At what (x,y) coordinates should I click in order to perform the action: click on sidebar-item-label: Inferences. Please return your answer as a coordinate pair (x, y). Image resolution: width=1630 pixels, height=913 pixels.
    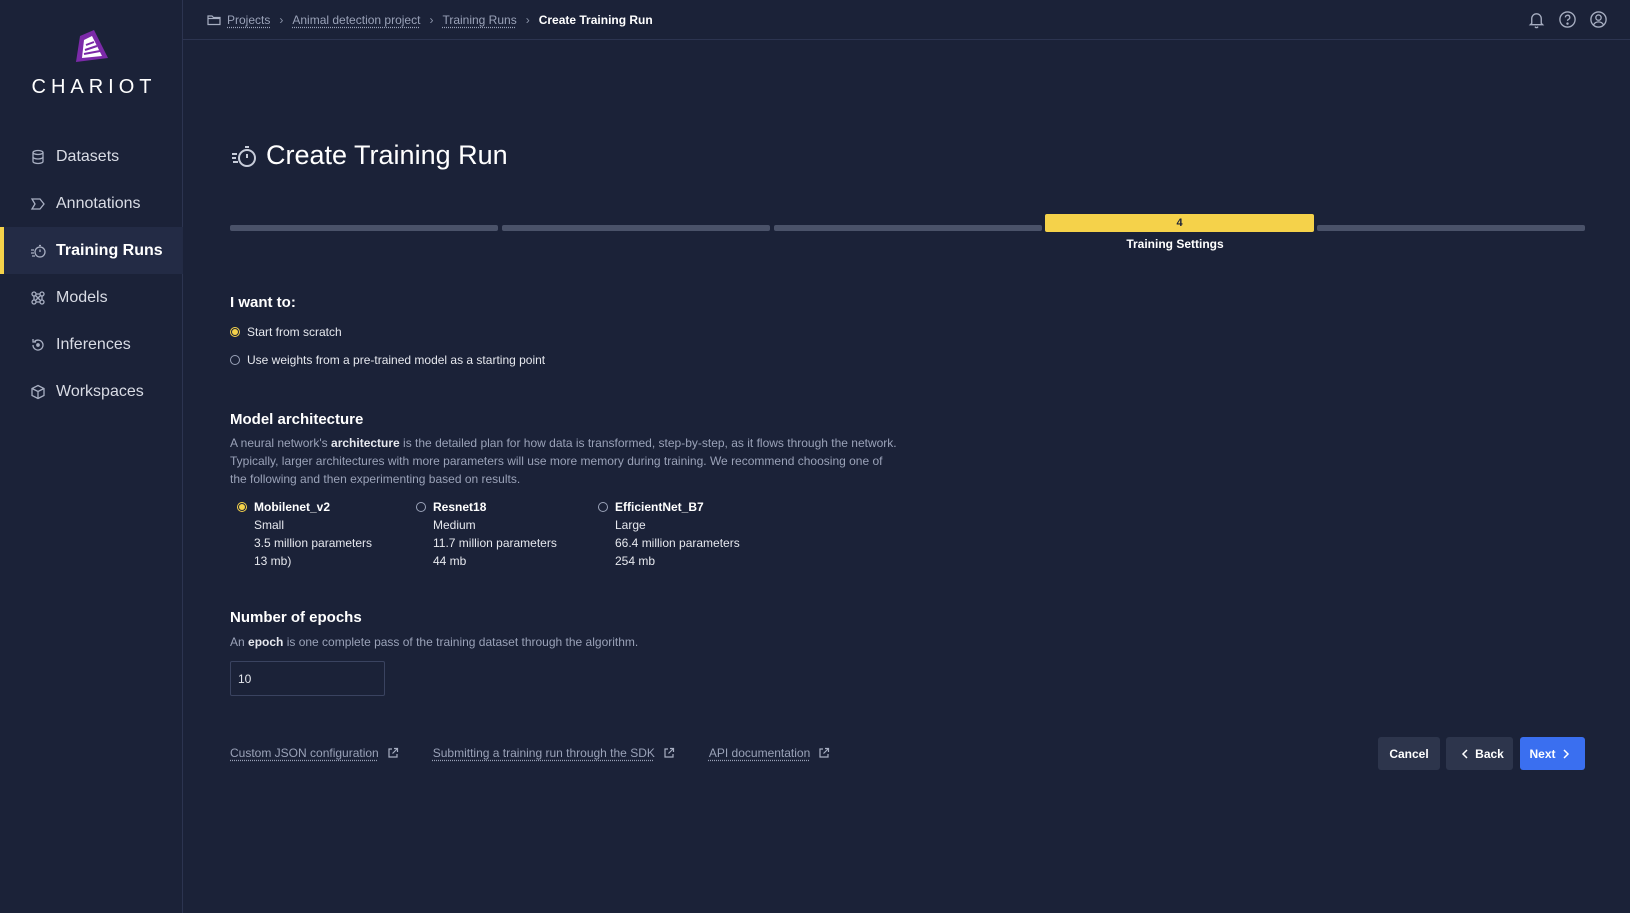
    Looking at the image, I should click on (93, 344).